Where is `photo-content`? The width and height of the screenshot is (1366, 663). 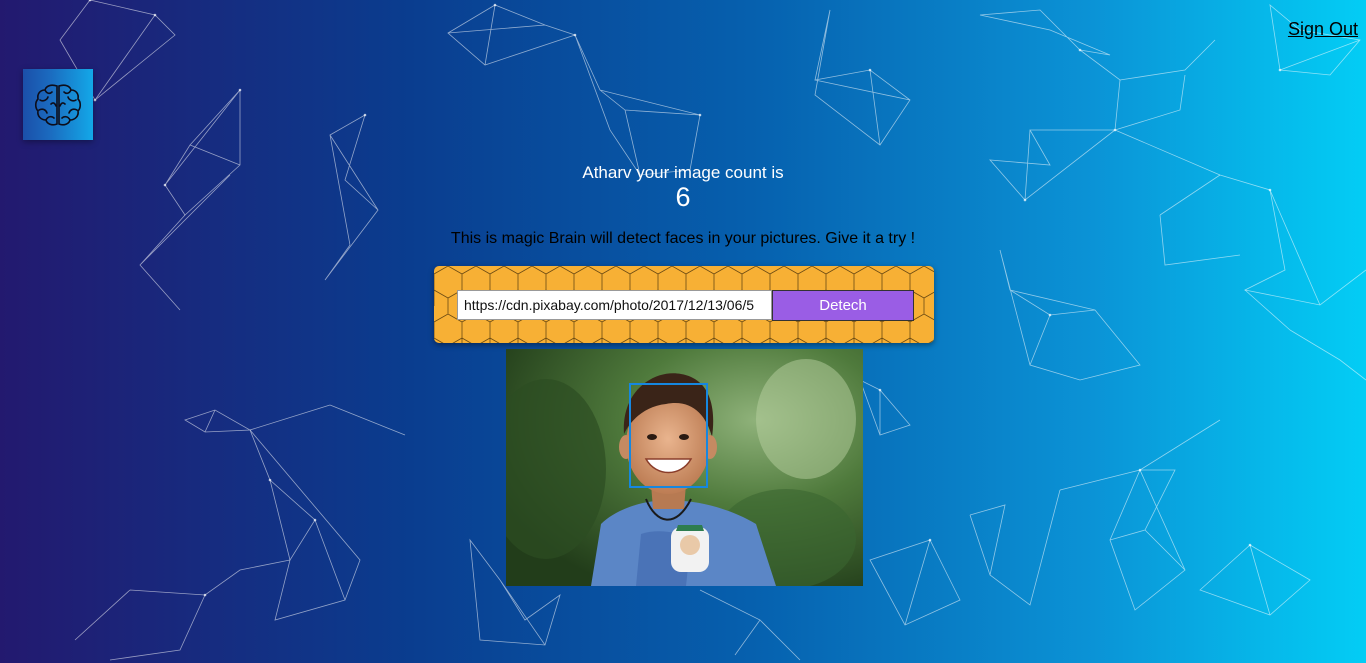
photo-content is located at coordinates (684, 467).